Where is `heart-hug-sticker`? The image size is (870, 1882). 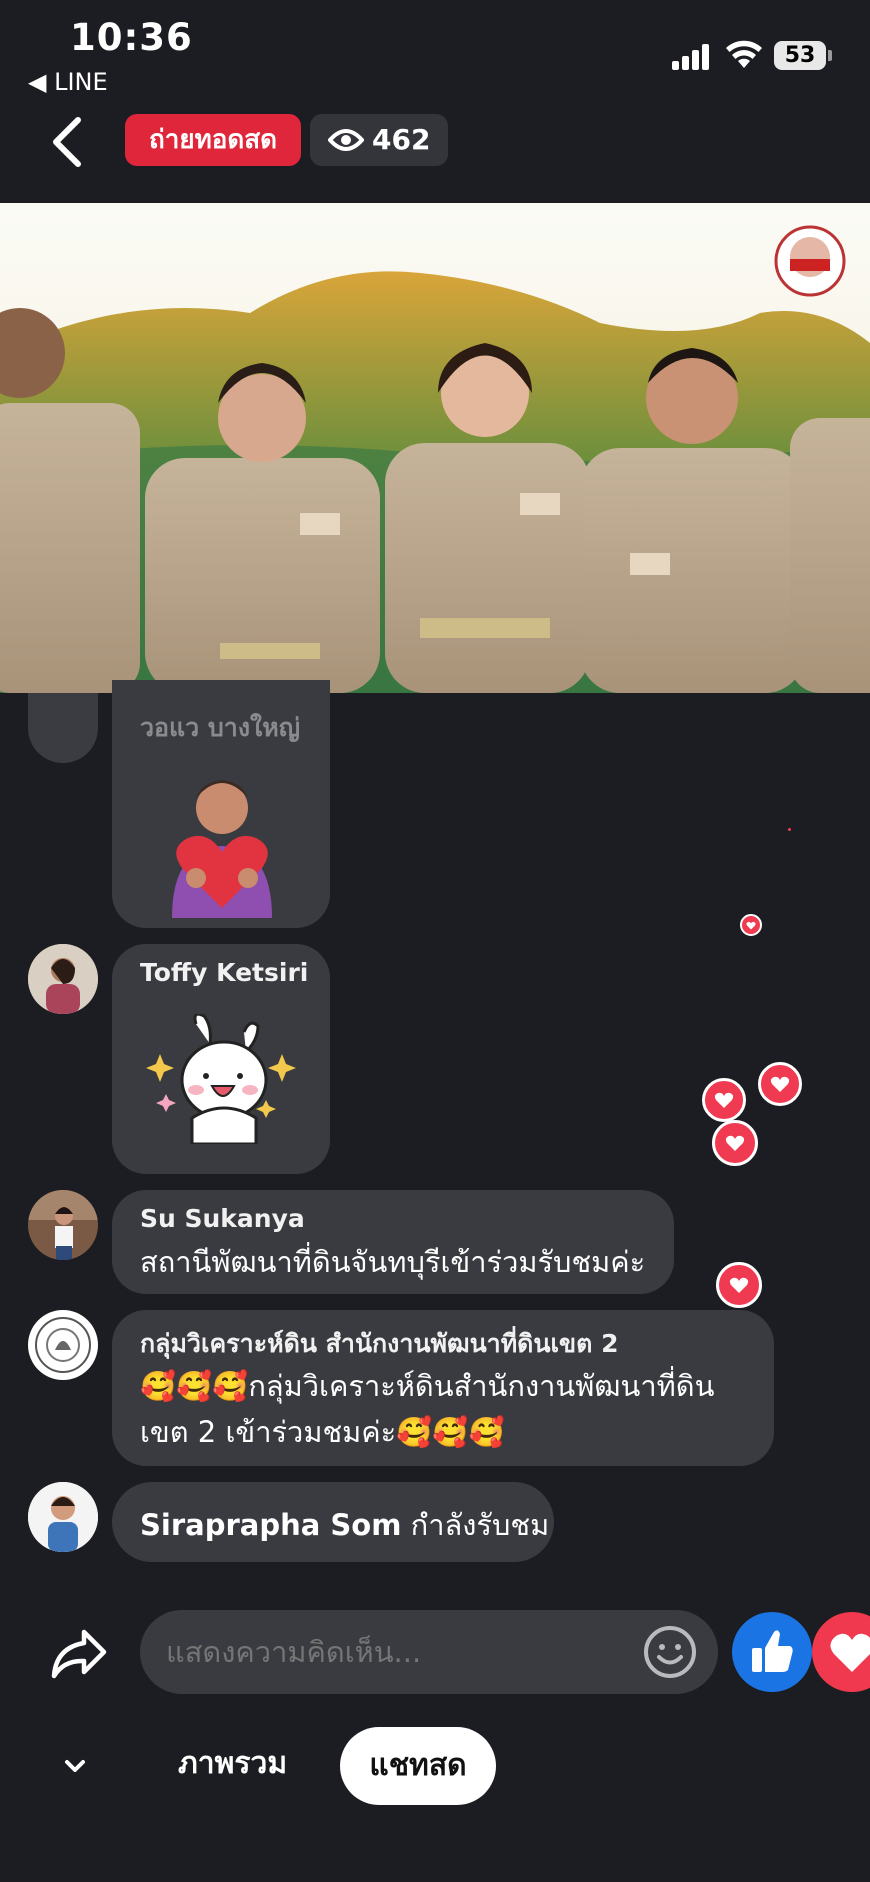
heart-hug-sticker is located at coordinates (222, 849).